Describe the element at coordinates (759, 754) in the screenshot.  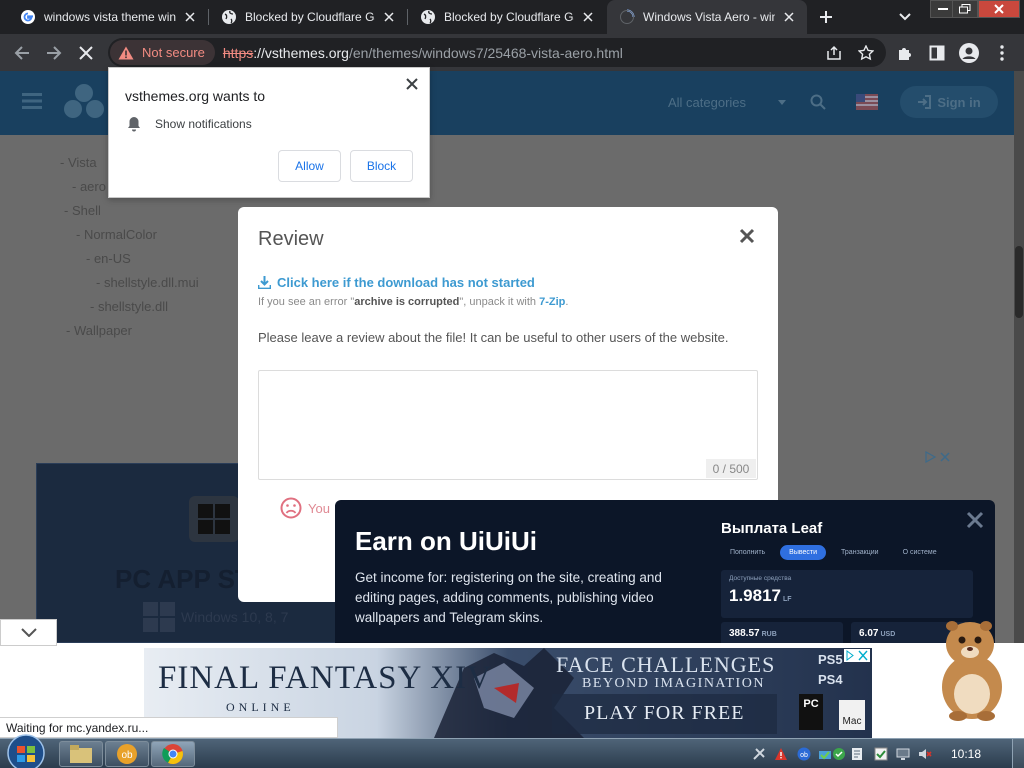
I see `tray-tools-icon` at that location.